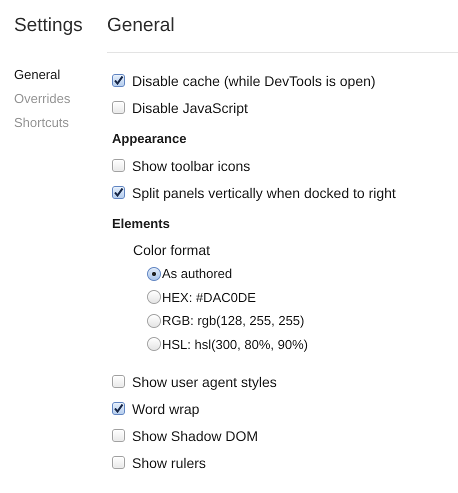 This screenshot has height=493, width=458. What do you see at coordinates (141, 224) in the screenshot?
I see `section-heading: Elements` at bounding box center [141, 224].